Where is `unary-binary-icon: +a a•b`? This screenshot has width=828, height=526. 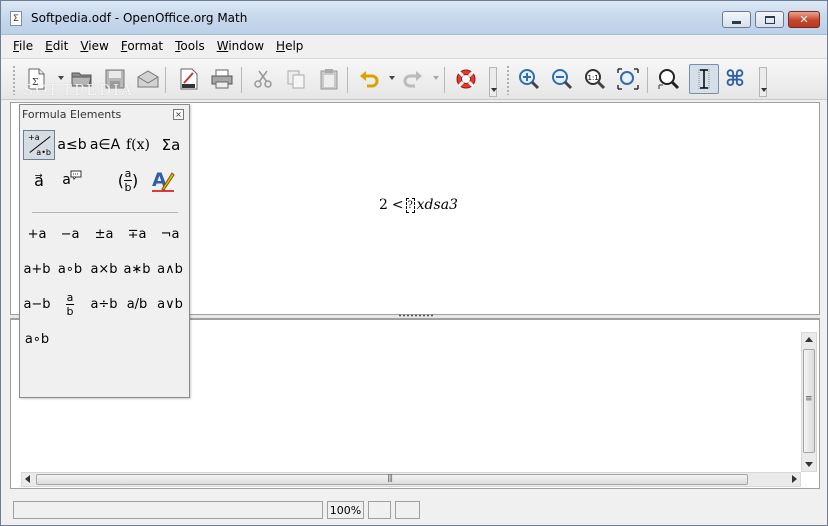
unary-binary-icon: +a a•b is located at coordinates (39, 145).